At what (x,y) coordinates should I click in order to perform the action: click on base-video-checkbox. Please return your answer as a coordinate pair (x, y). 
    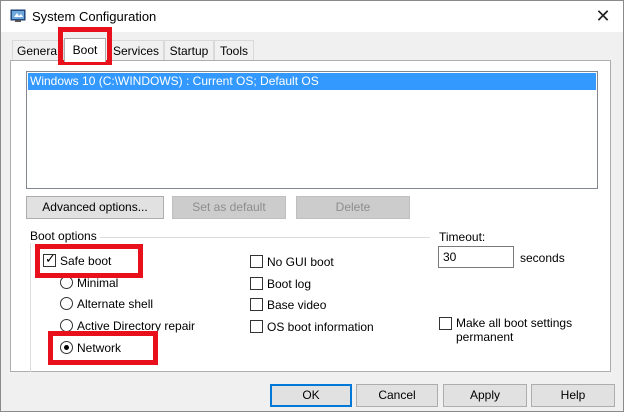
    Looking at the image, I should click on (256, 304).